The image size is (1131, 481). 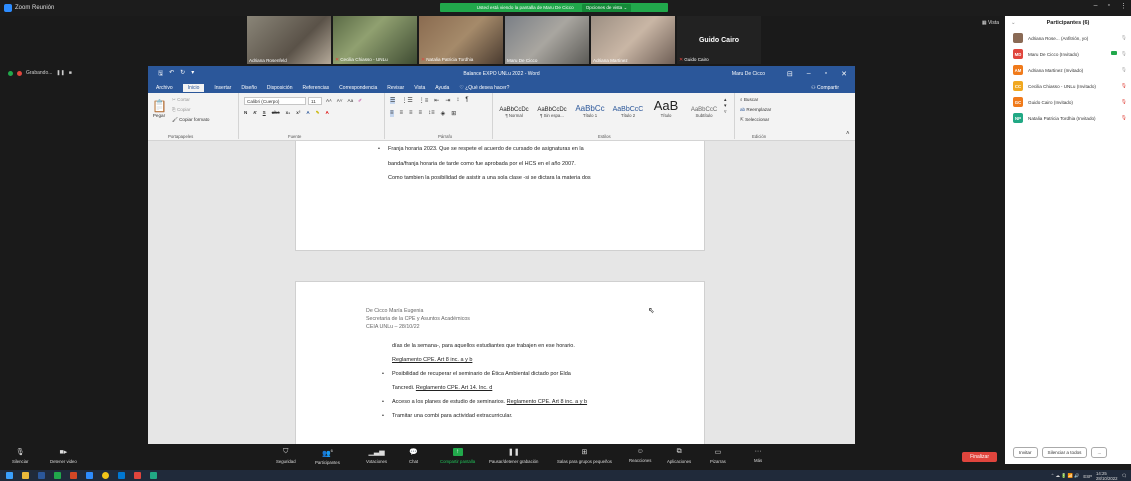 What do you see at coordinates (20, 456) in the screenshot?
I see `mute-button: 🎙 Silenciar` at bounding box center [20, 456].